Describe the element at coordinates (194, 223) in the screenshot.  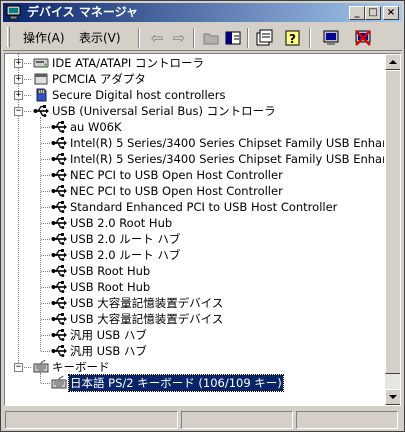
I see `tree-device-row: USB 2.0 Root Hub` at that location.